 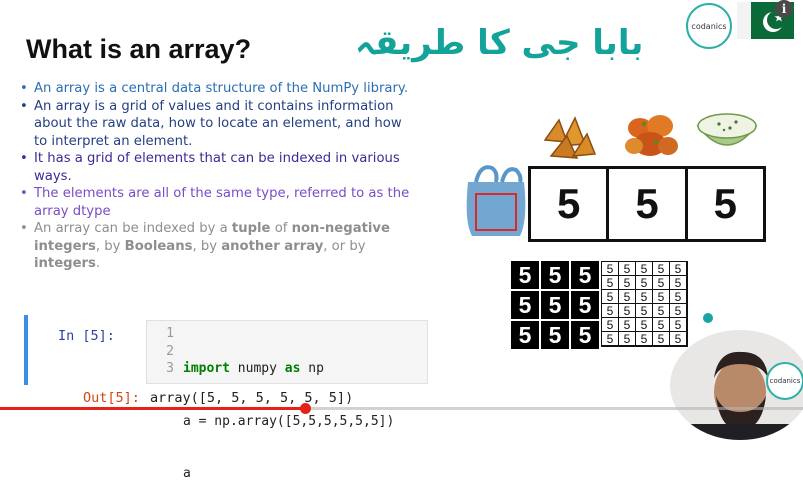 I want to click on array-illustration: 5 5 5, so click(x=647, y=204).